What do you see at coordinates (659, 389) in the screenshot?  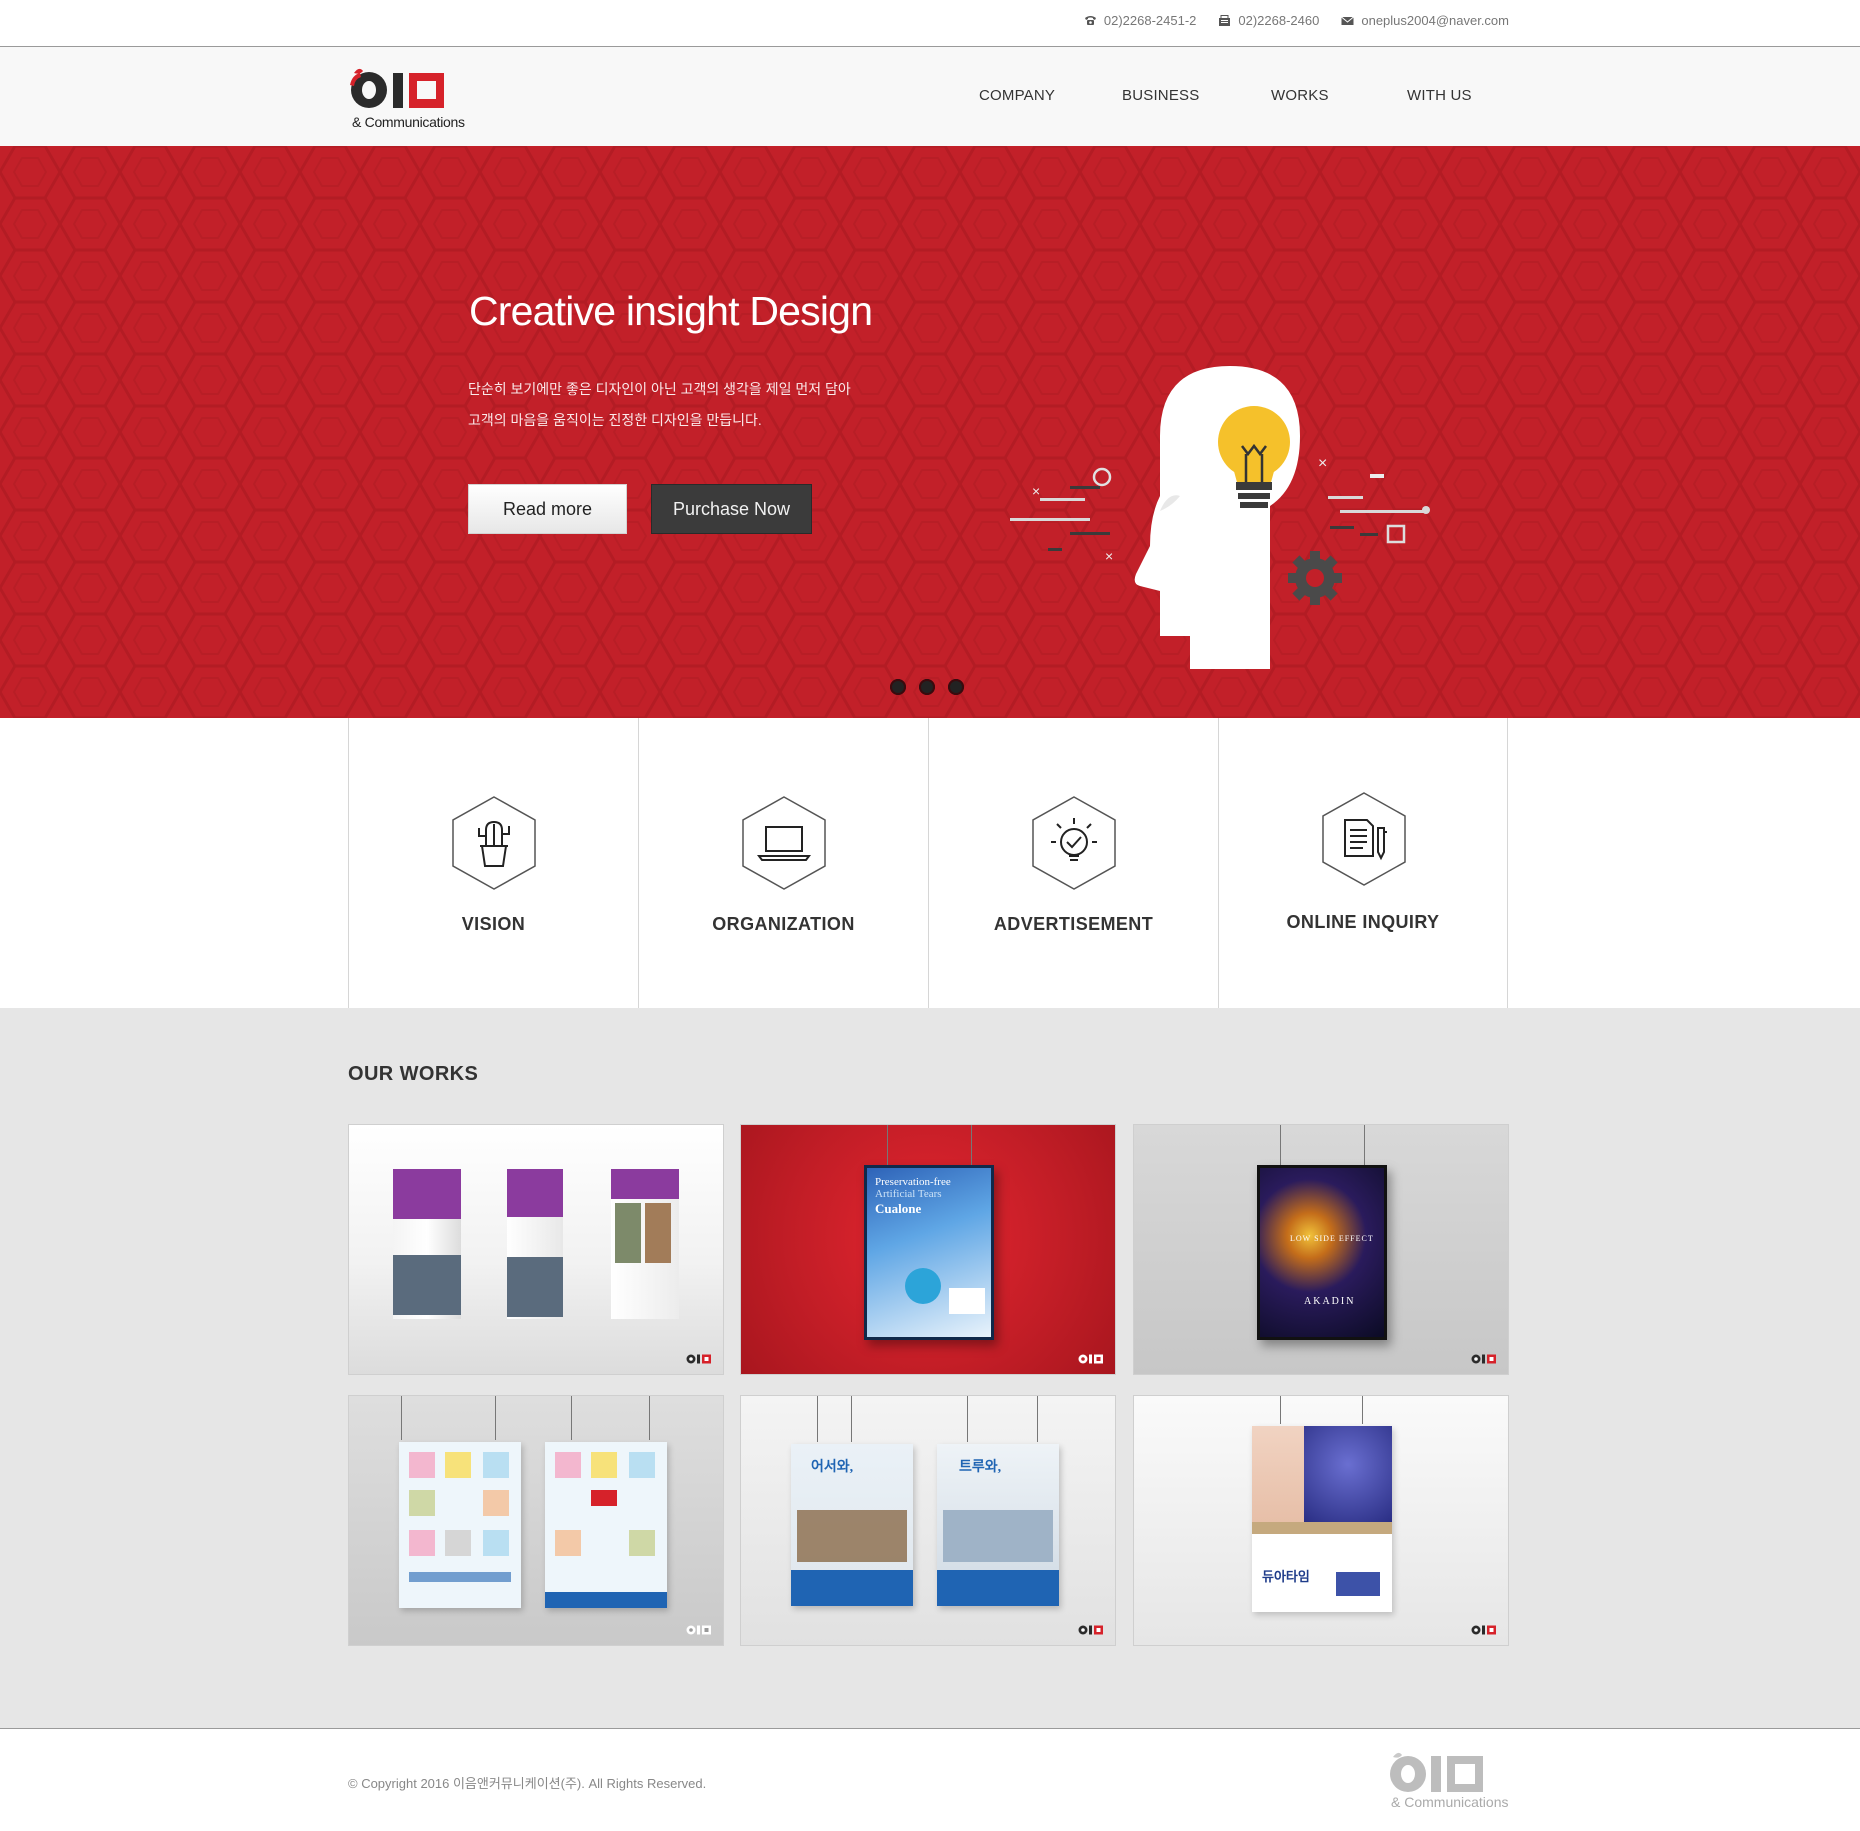 I see `hero-description-line-1: 단순히 보기에만 좋은 디자인이 아닌 고객의 생각을 제일 먼저 담아` at bounding box center [659, 389].